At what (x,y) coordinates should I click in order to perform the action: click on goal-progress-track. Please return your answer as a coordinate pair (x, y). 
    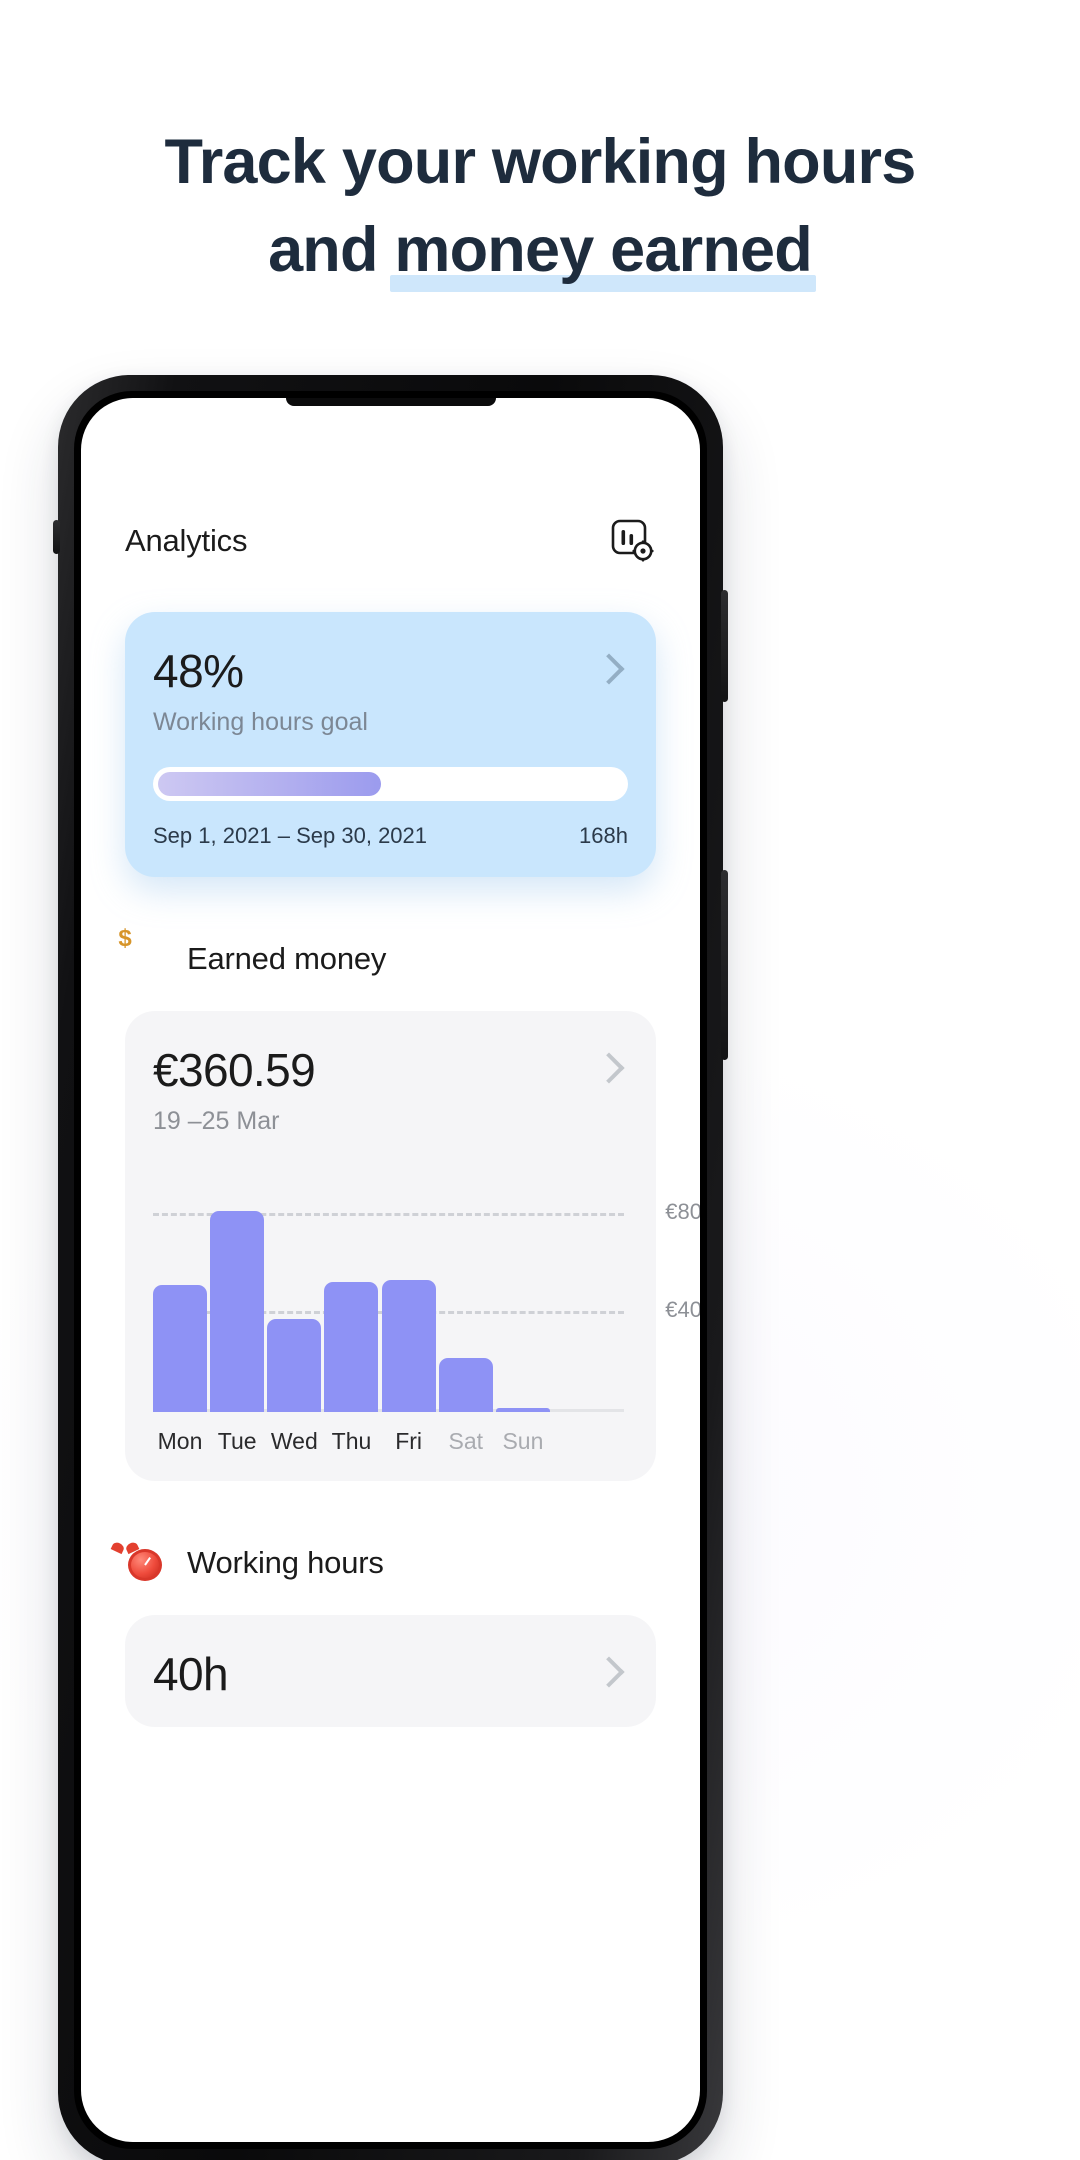
    Looking at the image, I should click on (390, 784).